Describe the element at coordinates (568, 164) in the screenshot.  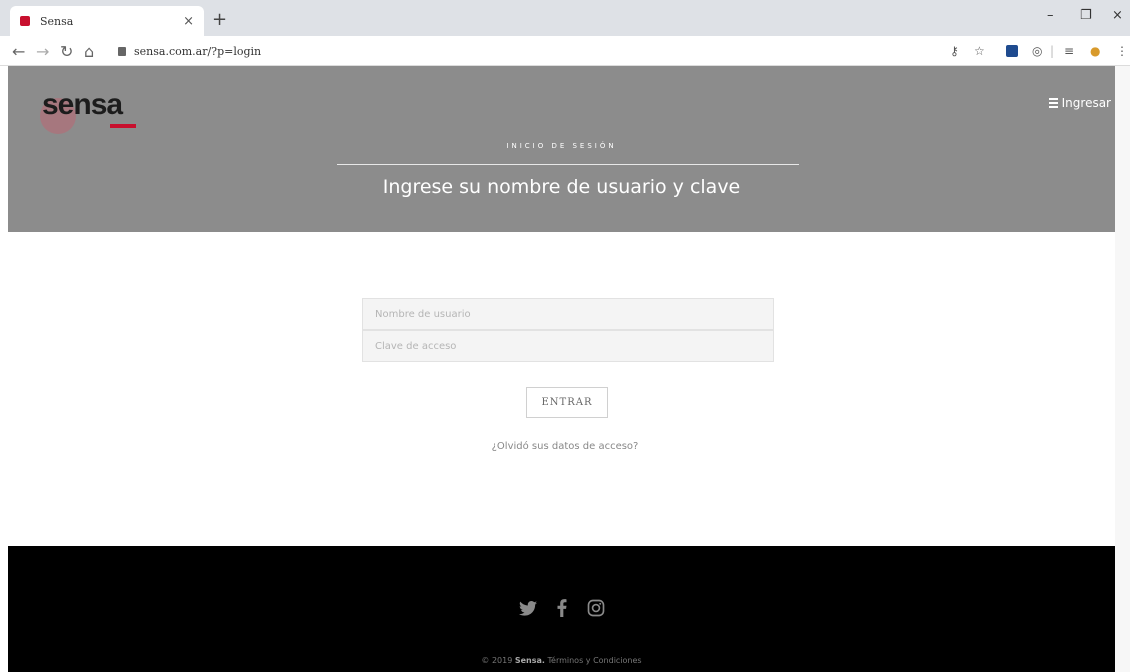
I see `header-divider` at that location.